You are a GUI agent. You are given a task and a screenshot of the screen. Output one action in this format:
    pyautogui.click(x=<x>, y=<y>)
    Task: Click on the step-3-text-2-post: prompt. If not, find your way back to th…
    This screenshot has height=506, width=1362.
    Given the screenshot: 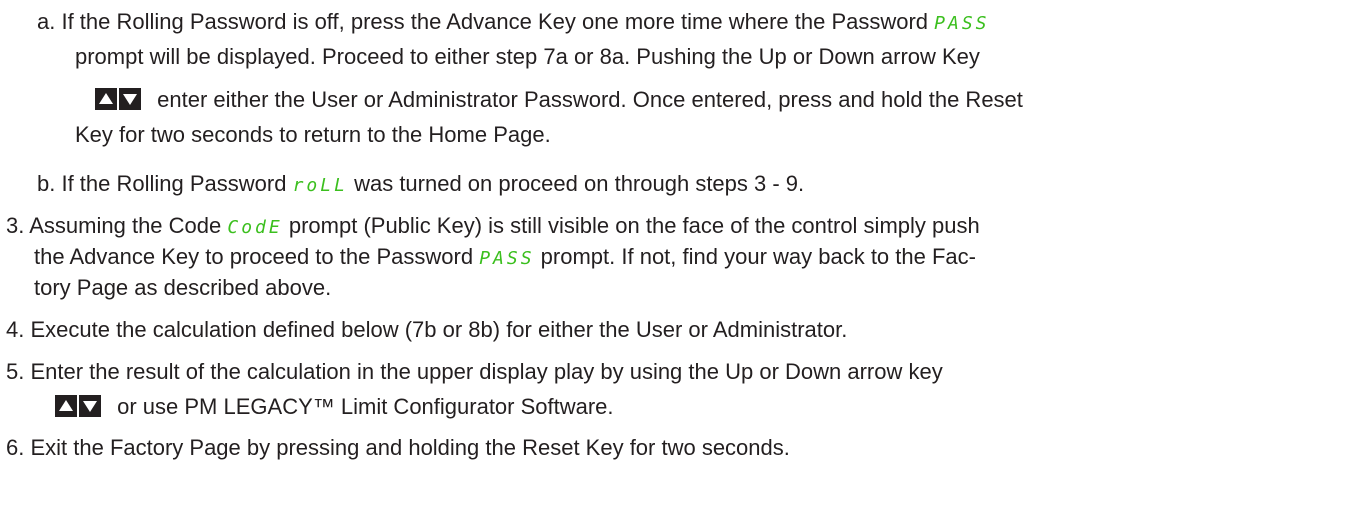 What is the action you would take?
    pyautogui.click(x=758, y=256)
    